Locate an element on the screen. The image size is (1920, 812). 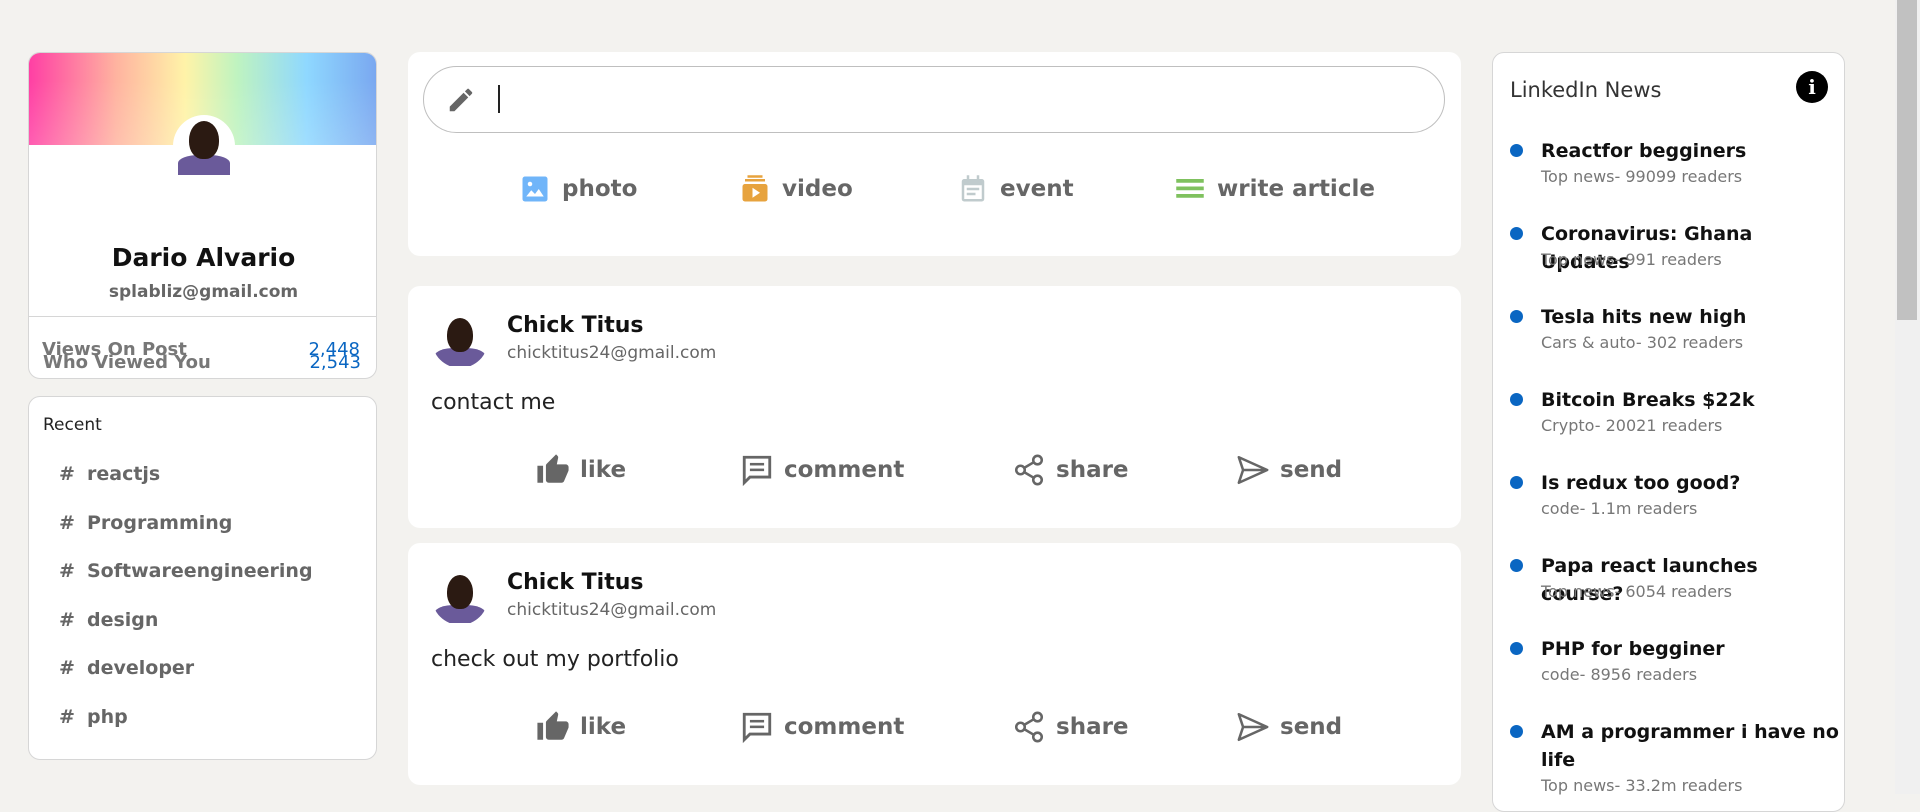
recent-item-developer: # developer is located at coordinates (126, 668).